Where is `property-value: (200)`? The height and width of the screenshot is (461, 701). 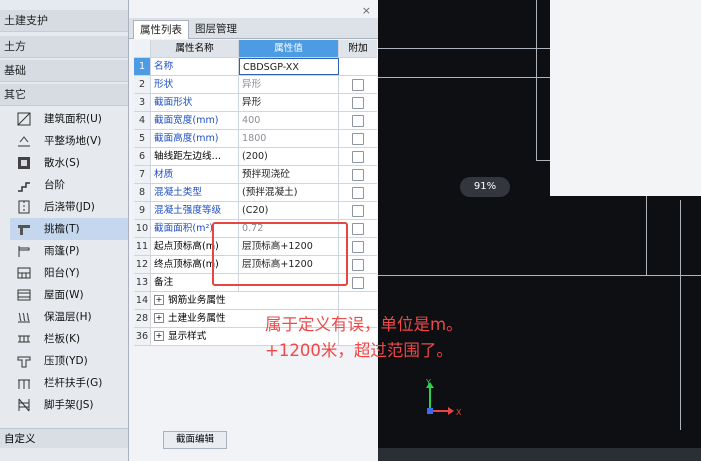
property-value: (200) is located at coordinates (289, 156).